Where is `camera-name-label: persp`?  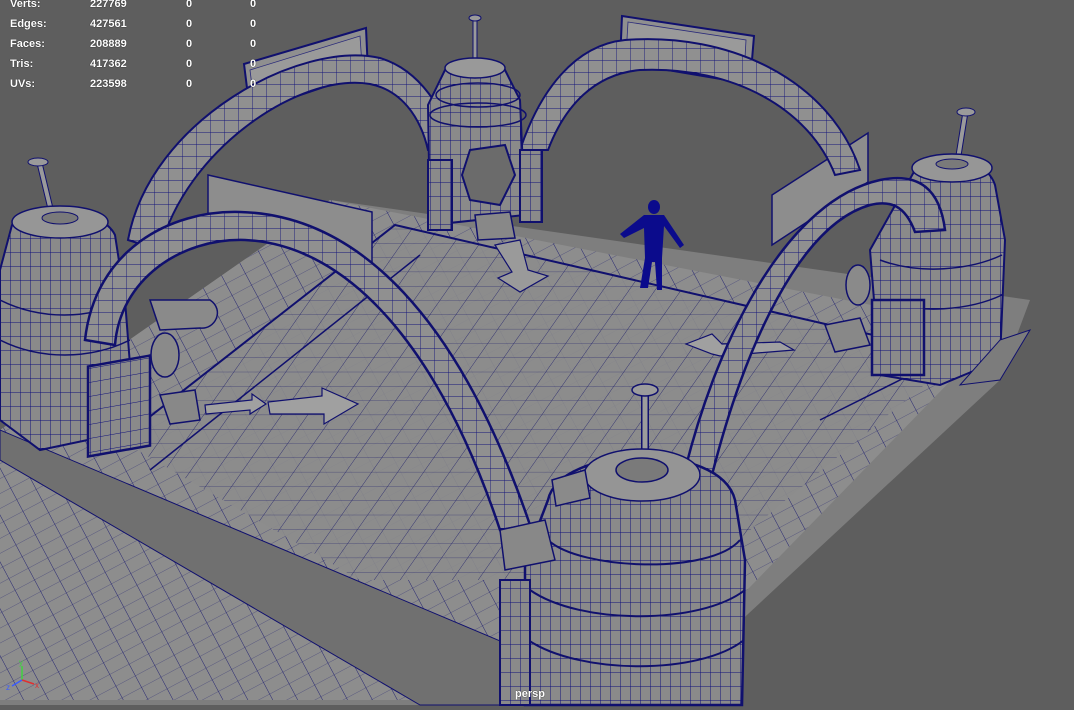 camera-name-label: persp is located at coordinates (530, 694).